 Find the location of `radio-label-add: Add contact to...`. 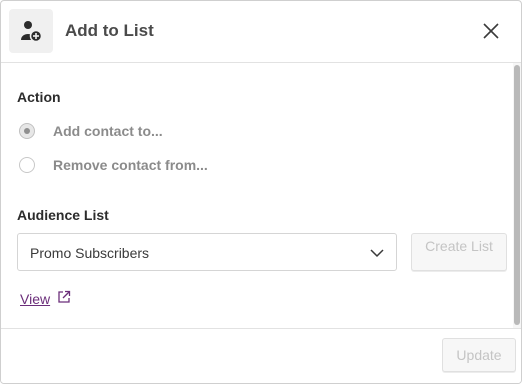

radio-label-add: Add contact to... is located at coordinates (108, 131).